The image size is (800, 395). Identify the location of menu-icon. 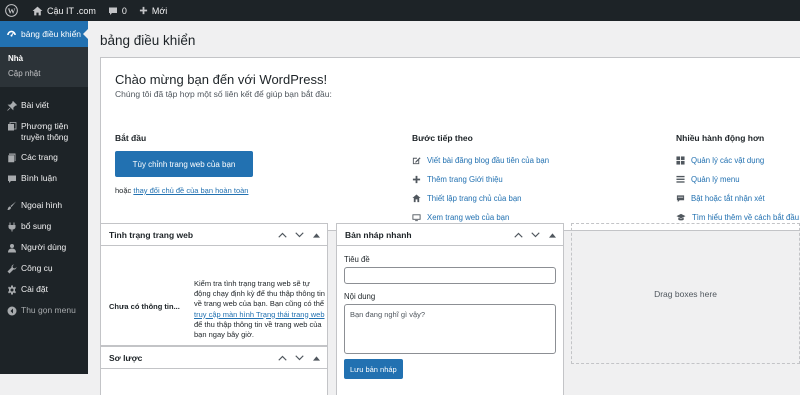
(680, 179).